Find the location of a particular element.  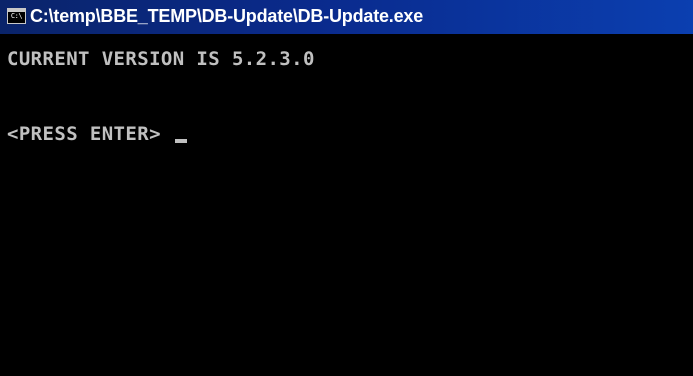

icon-glyph: C:\ is located at coordinates (16, 15).